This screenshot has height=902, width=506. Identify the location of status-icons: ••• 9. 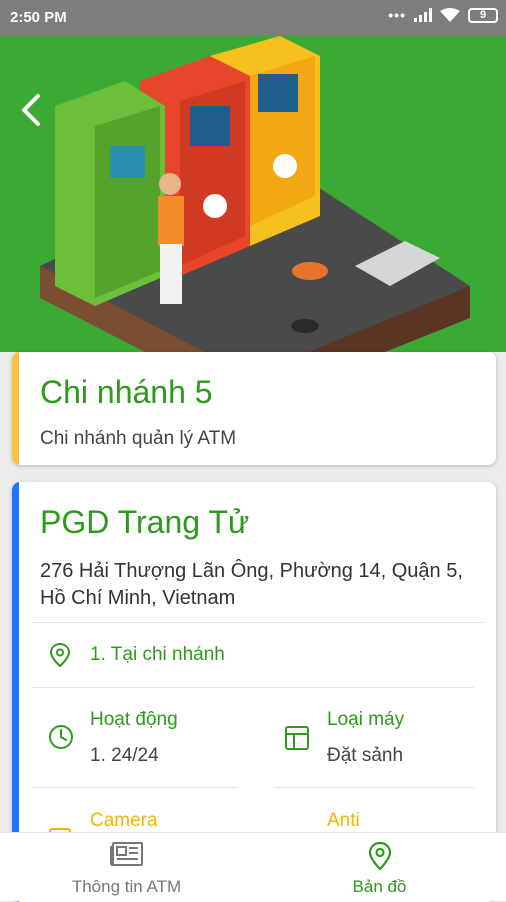
(443, 15).